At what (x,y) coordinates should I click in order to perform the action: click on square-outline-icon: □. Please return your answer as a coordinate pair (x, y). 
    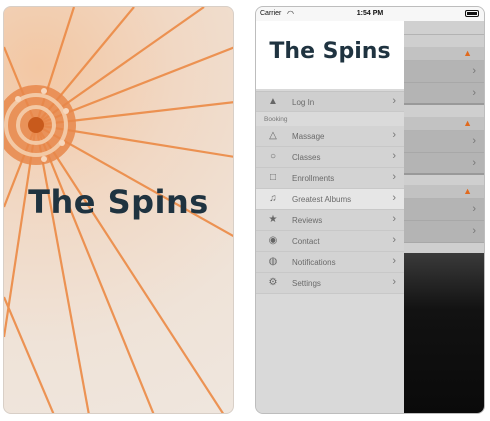
    Looking at the image, I should click on (273, 177).